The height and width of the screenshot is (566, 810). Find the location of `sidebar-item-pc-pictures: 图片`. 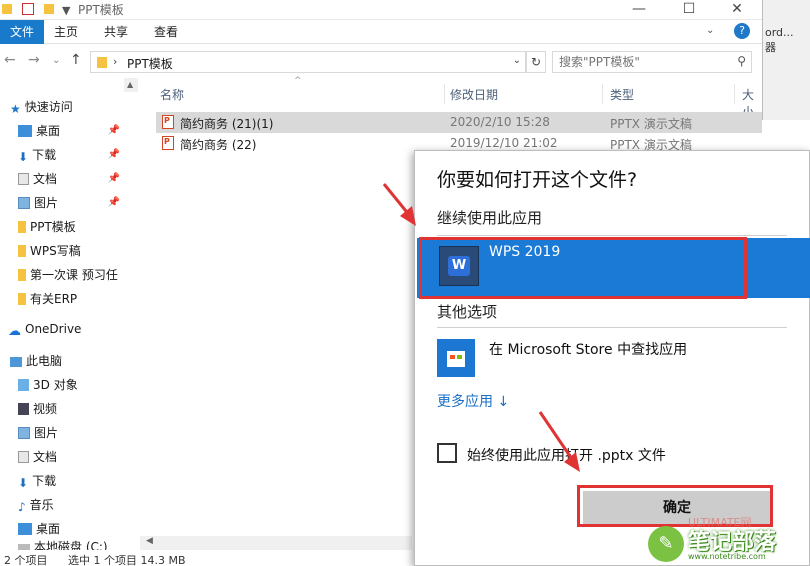

sidebar-item-pc-pictures: 图片 is located at coordinates (78, 433).